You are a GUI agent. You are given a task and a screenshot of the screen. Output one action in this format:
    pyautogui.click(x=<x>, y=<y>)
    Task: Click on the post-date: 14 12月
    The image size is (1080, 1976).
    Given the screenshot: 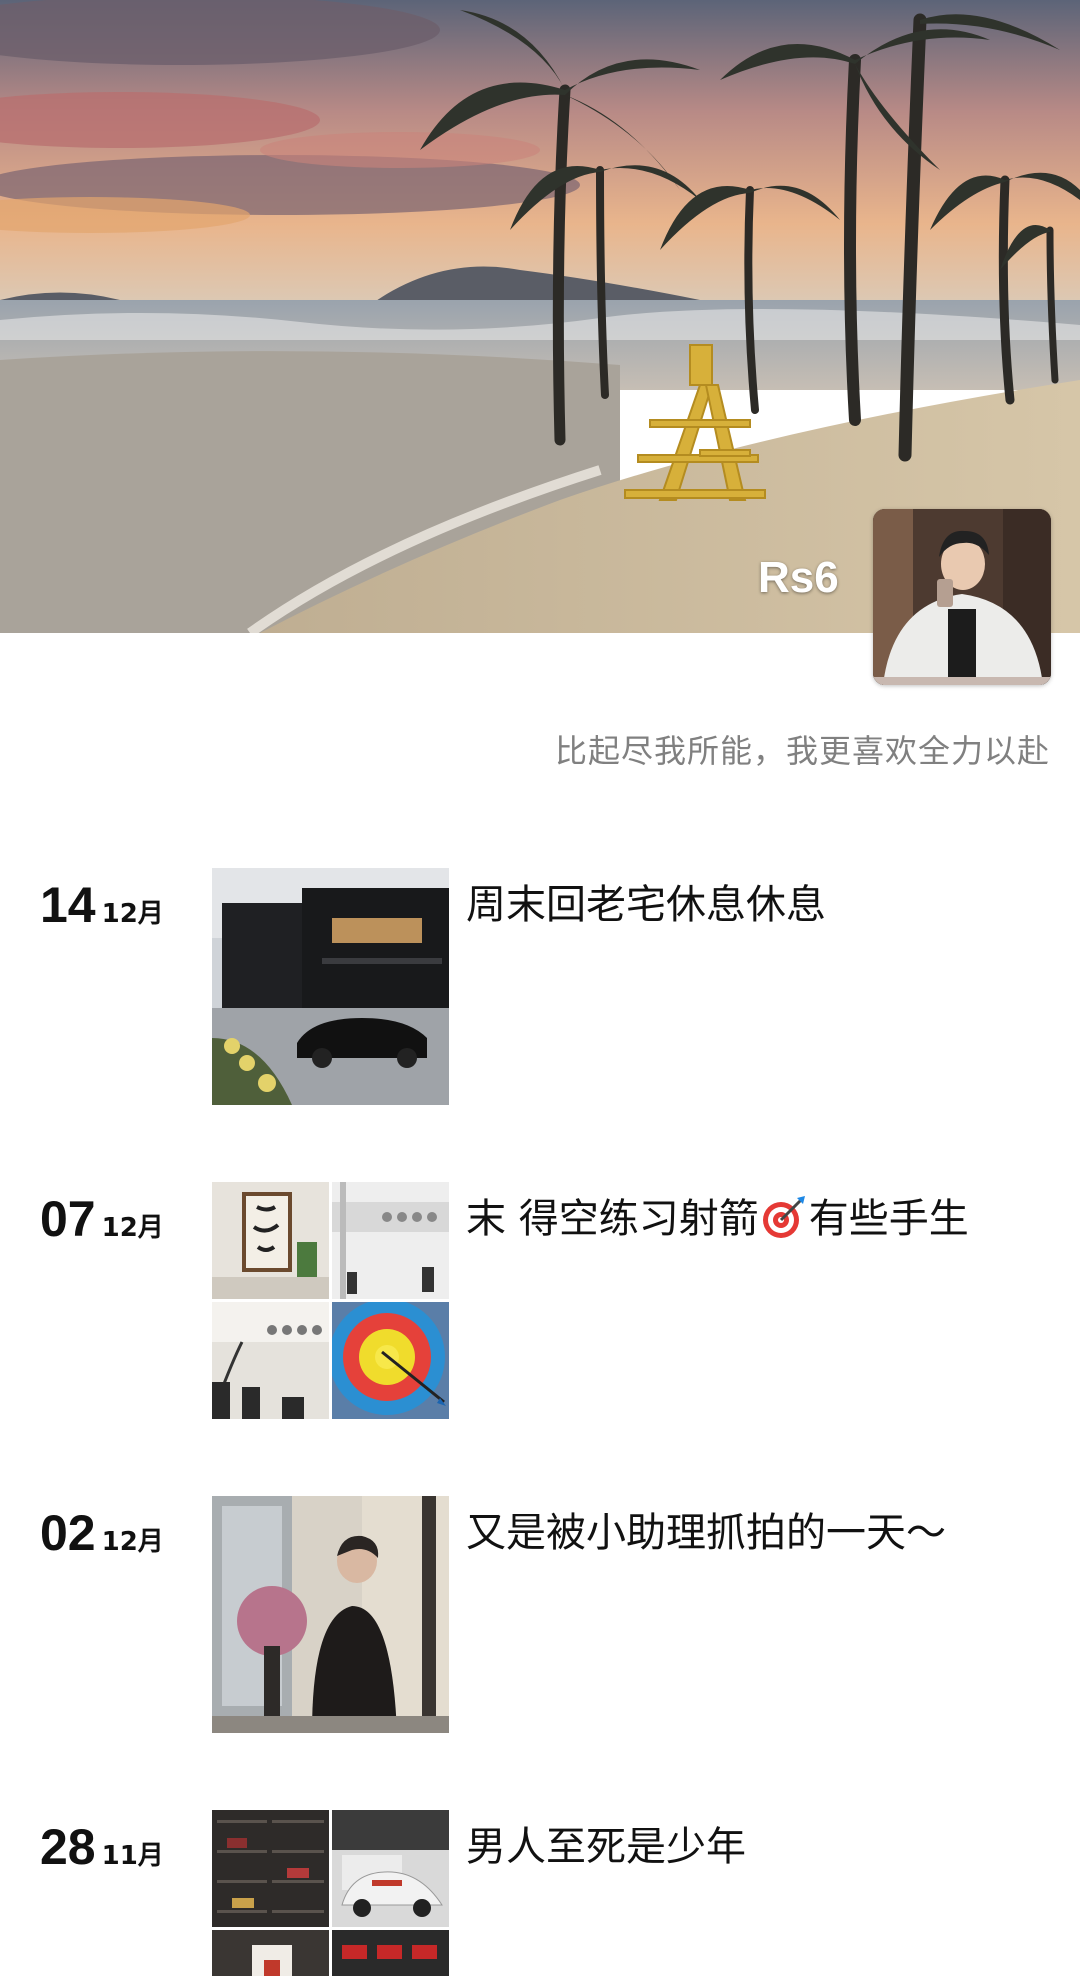 What is the action you would take?
    pyautogui.click(x=102, y=905)
    